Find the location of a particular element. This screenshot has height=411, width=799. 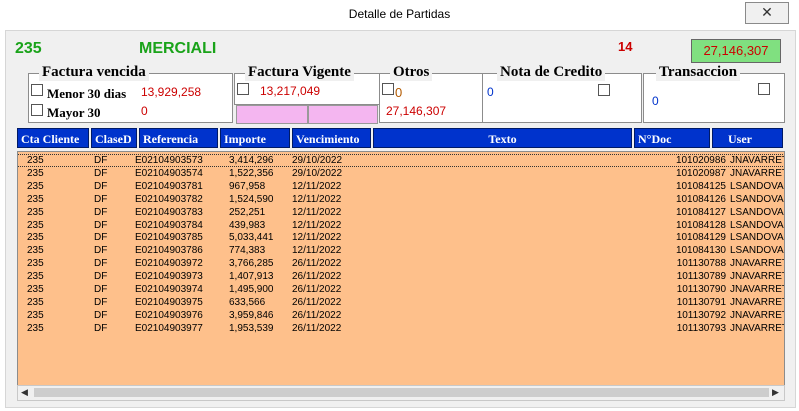

table-cell: 1,495,900 is located at coordinates (251, 289).